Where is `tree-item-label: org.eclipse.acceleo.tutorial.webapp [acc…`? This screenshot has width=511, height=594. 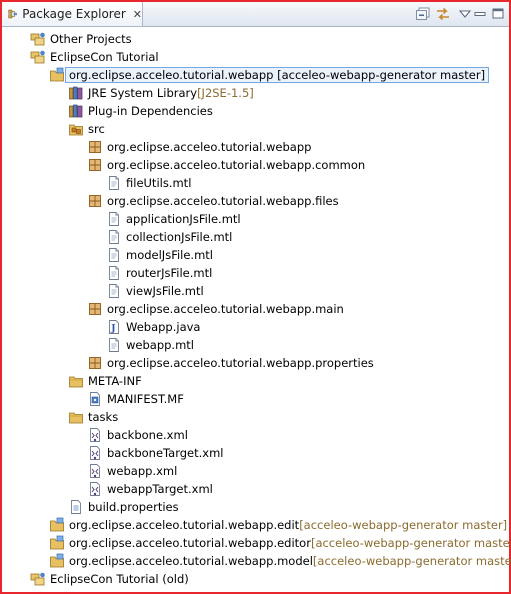 tree-item-label: org.eclipse.acceleo.tutorial.webapp [acc… is located at coordinates (277, 74).